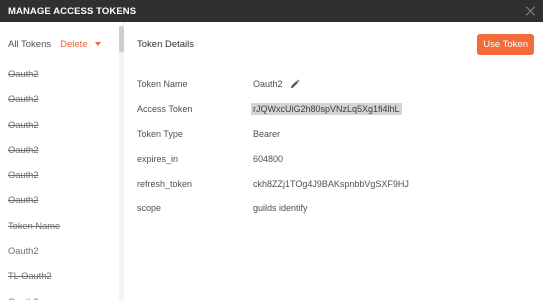  I want to click on detail-row: Token Name Oauth2, so click(337, 84).